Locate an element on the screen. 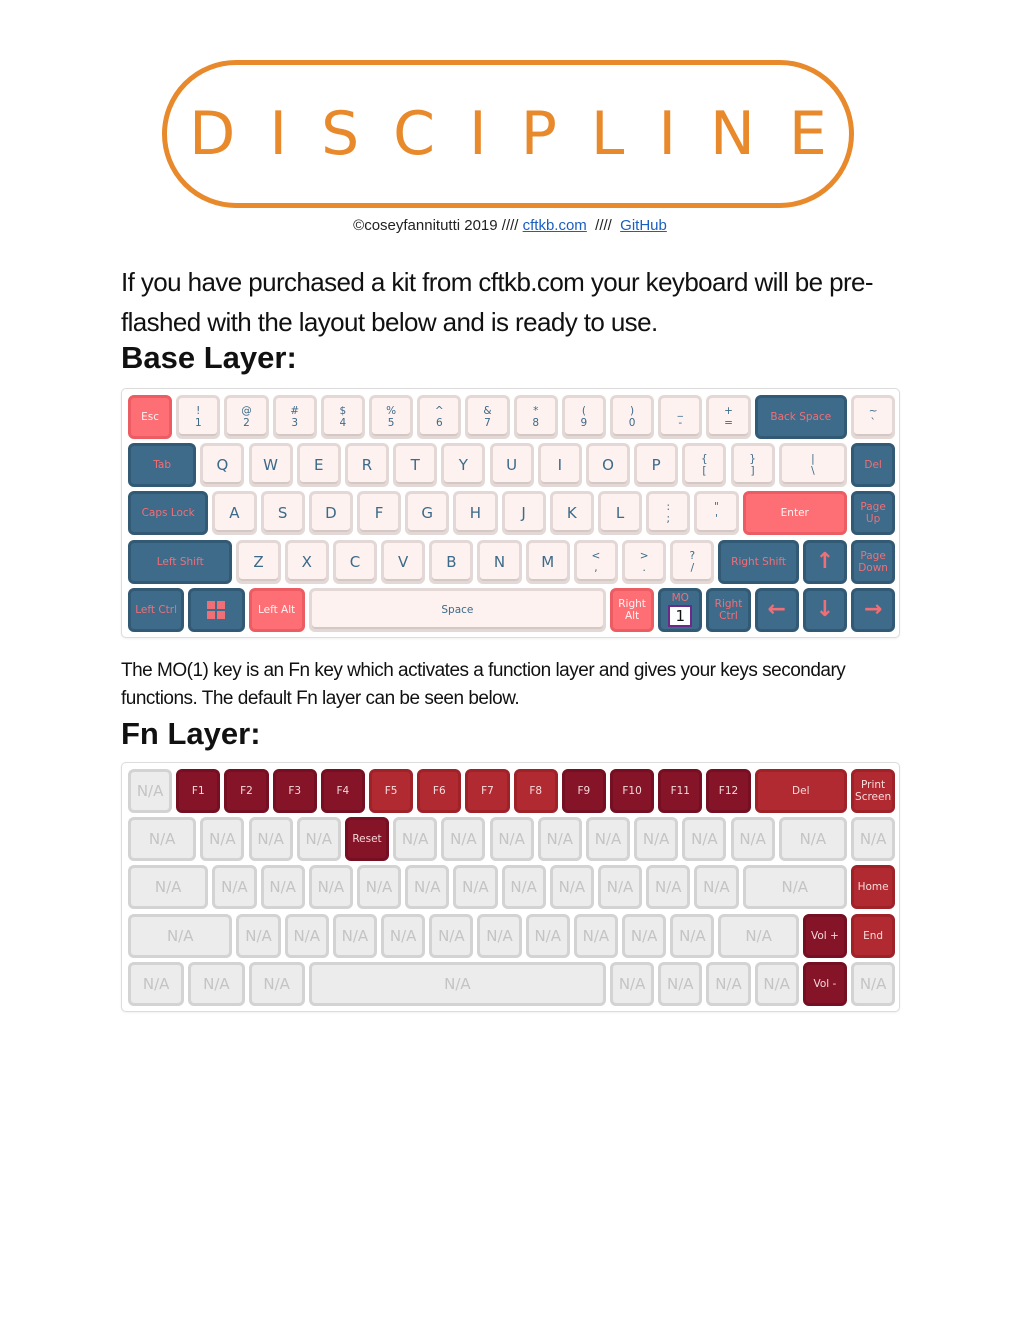  key-arrow-down: ↓ is located at coordinates (824, 609).